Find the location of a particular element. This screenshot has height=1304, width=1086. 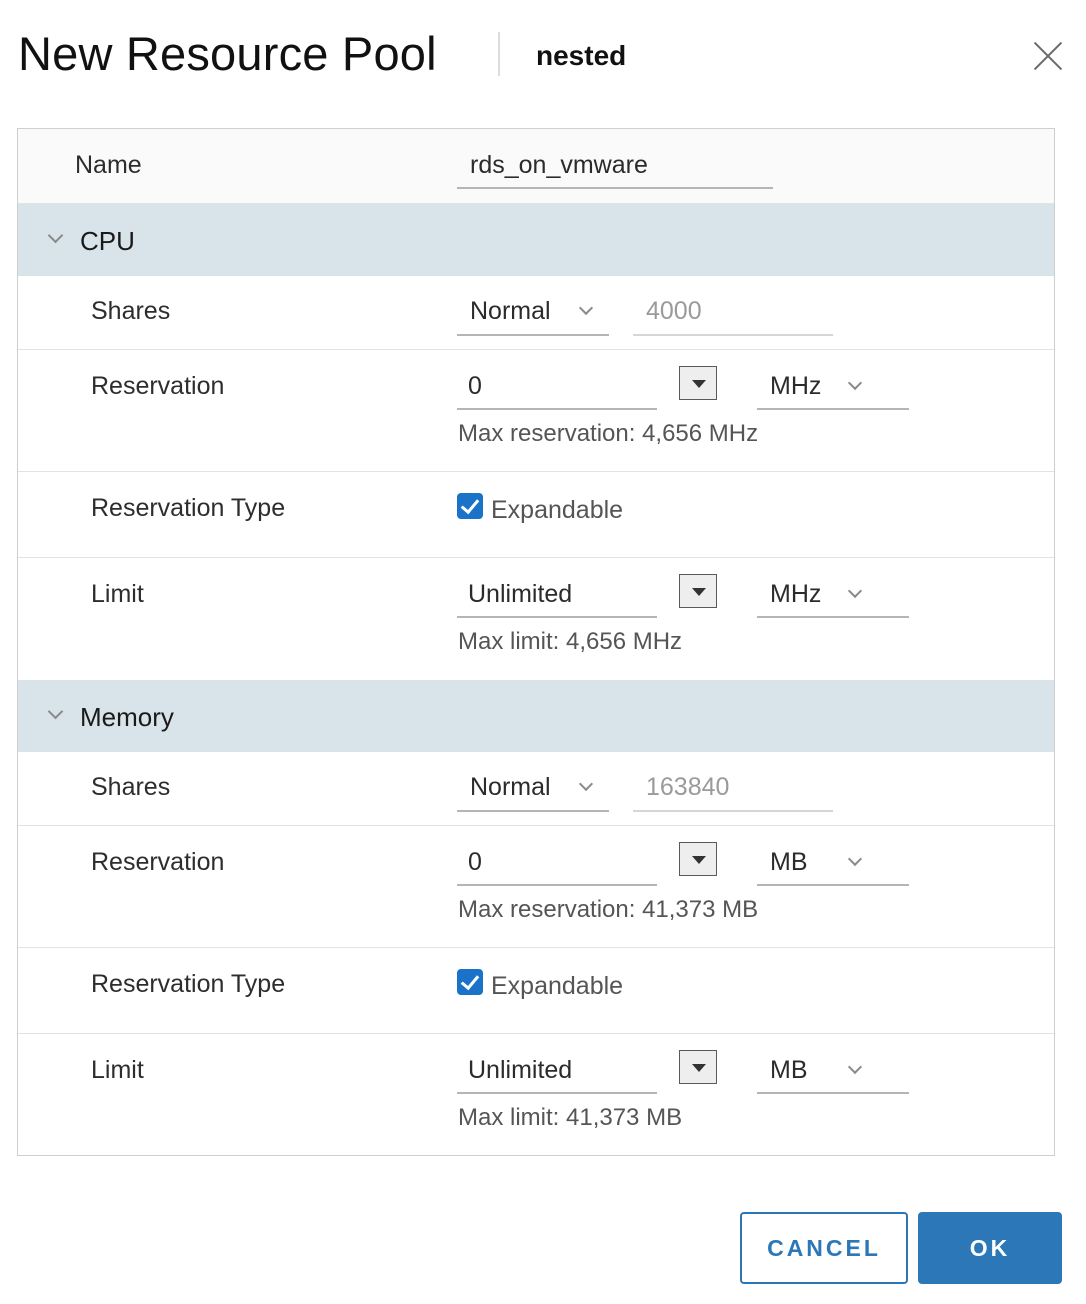

memory-expandable-label: Expandable is located at coordinates (557, 986).